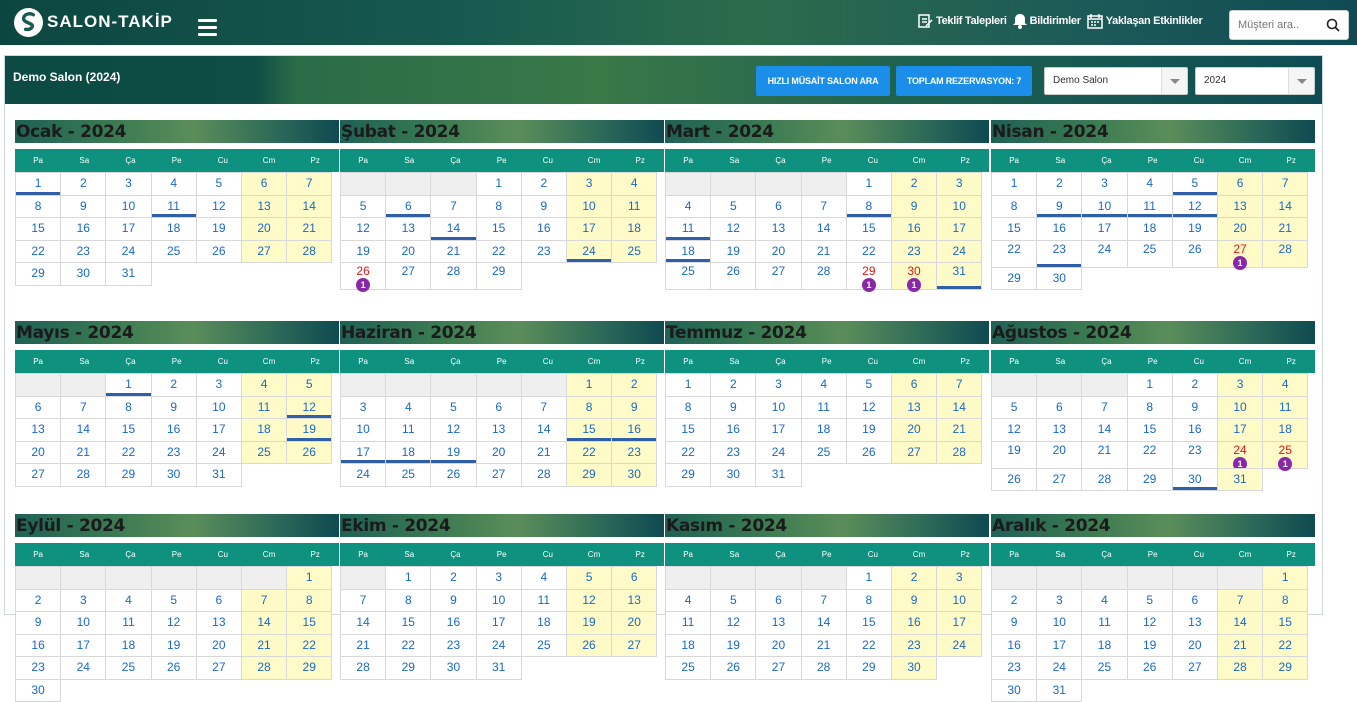 This screenshot has height=702, width=1357. Describe the element at coordinates (1150, 254) in the screenshot. I see `day-cell: 25` at that location.